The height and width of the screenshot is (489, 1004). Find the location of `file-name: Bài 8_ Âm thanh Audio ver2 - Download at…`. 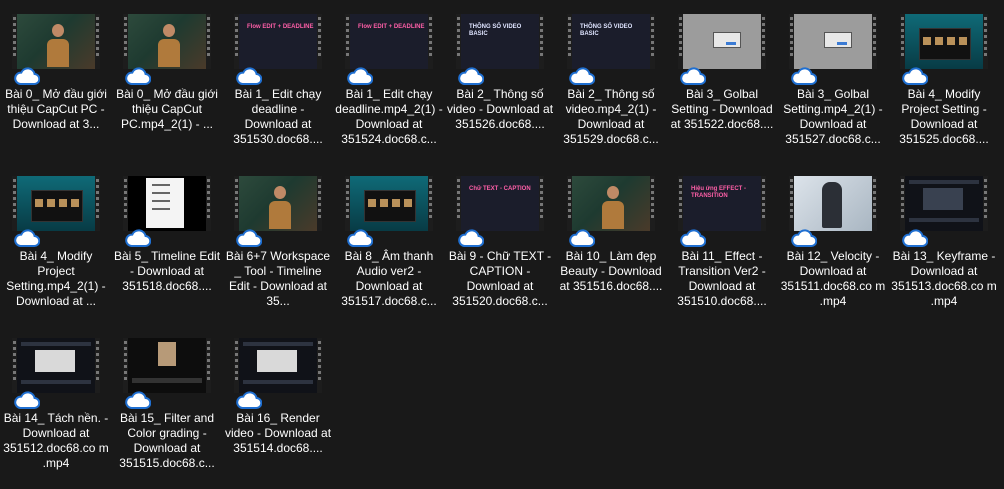

file-name: Bài 8_ Âm thanh Audio ver2 - Download at… is located at coordinates (389, 278).